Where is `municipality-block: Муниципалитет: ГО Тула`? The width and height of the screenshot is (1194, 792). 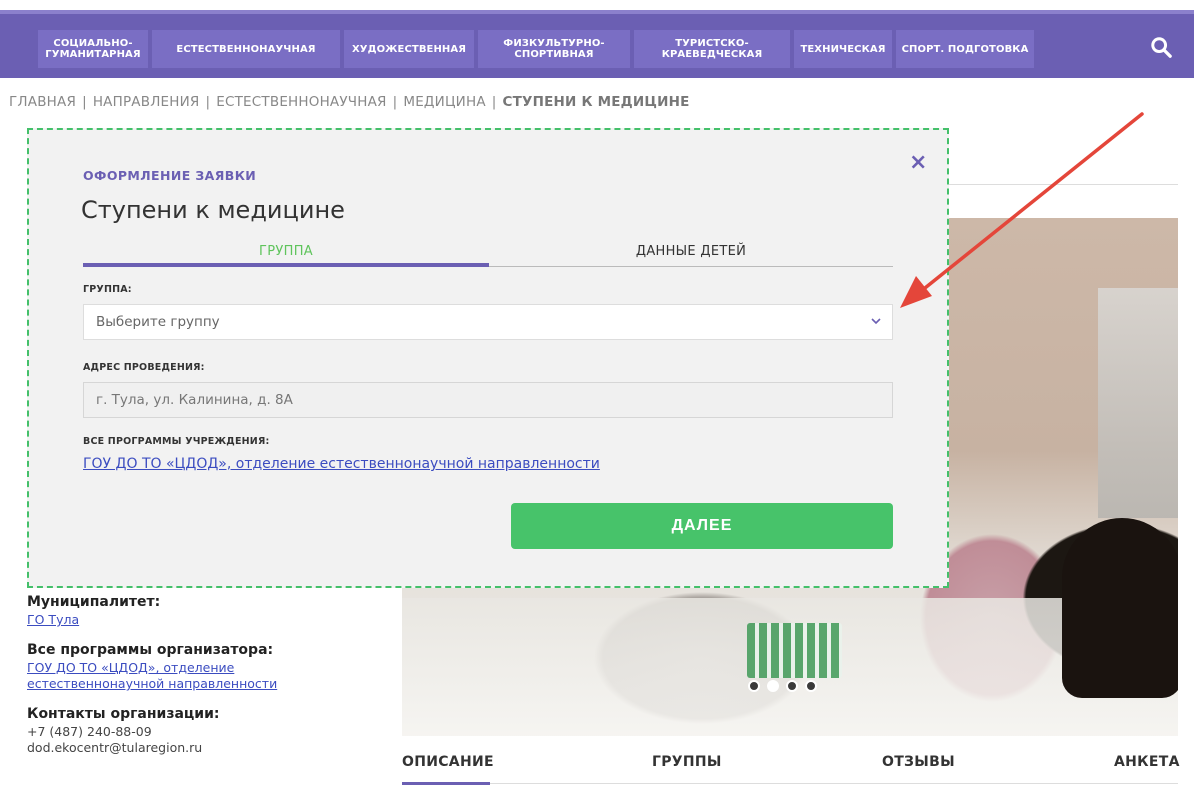
municipality-block: Муниципалитет: ГО Тула is located at coordinates (207, 611).